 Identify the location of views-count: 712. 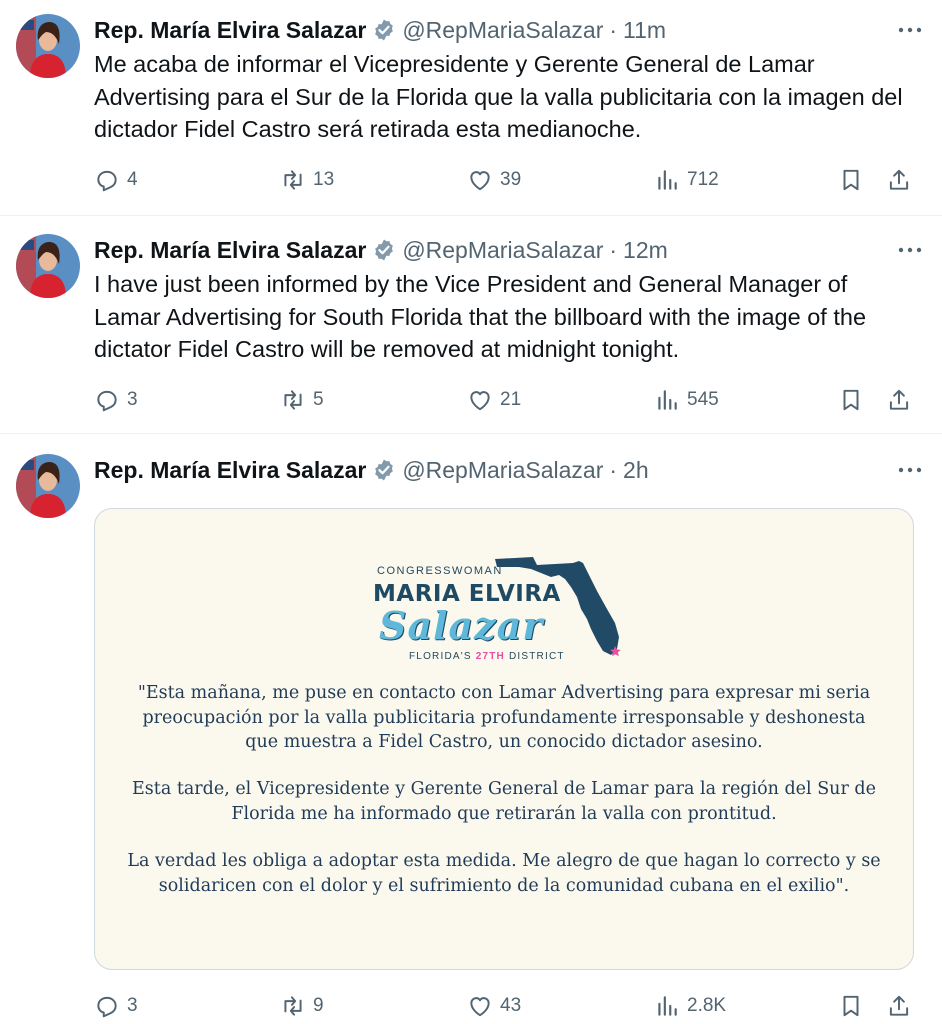
(703, 179).